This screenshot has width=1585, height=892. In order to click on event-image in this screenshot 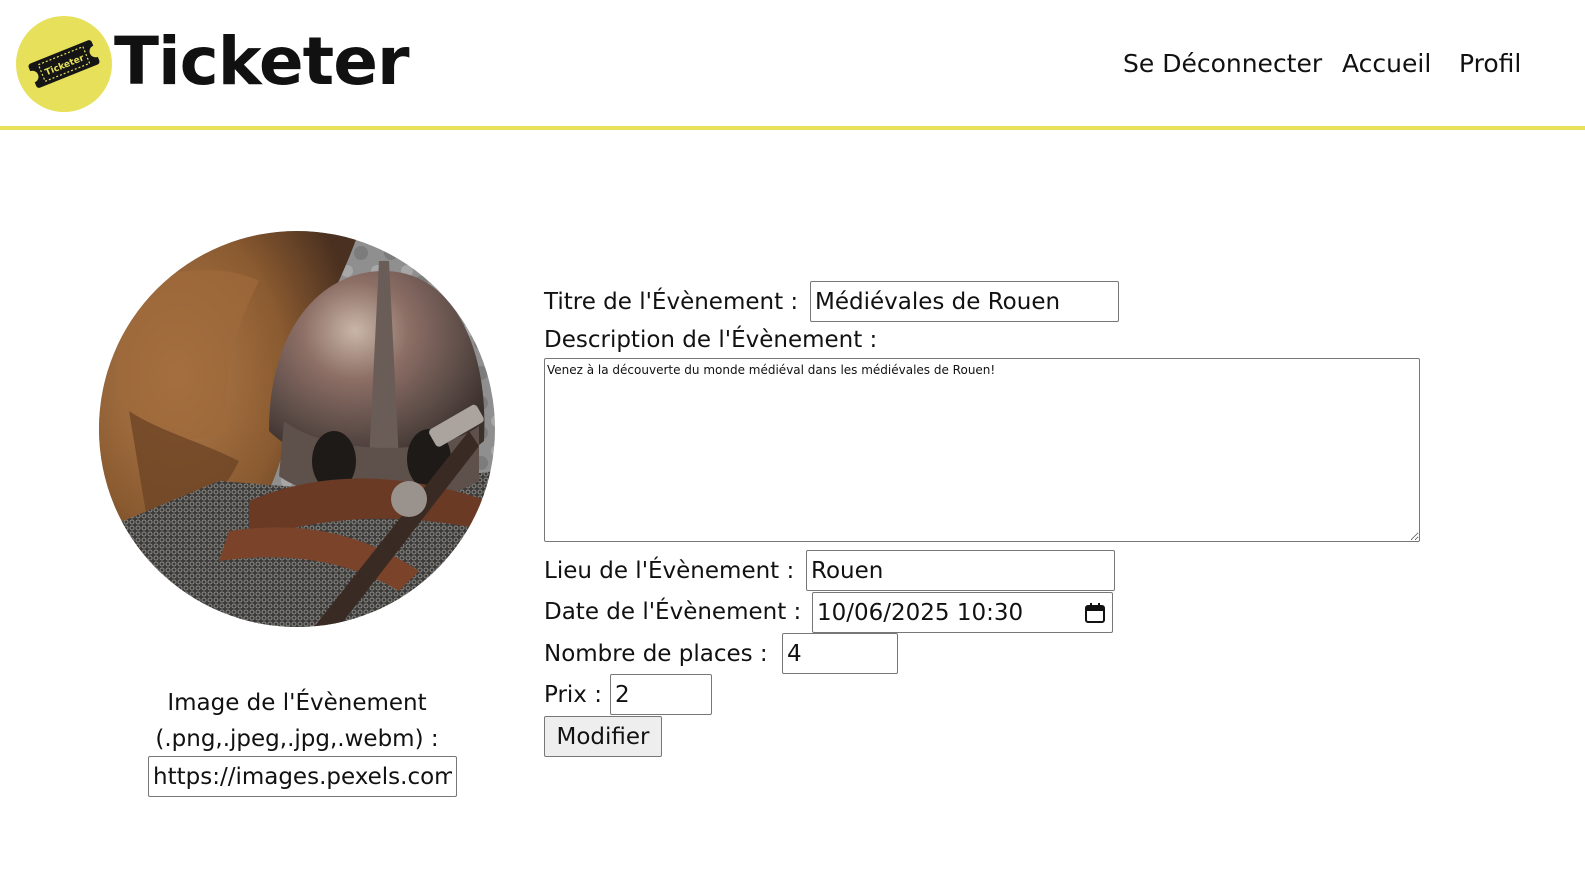, I will do `click(297, 429)`.